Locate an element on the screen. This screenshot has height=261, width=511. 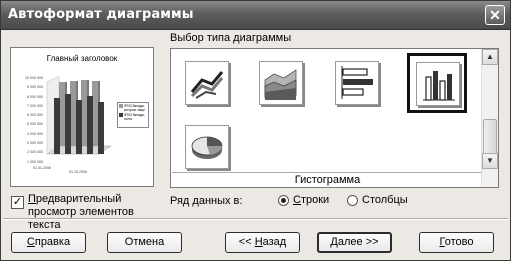
flow-3d-icon is located at coordinates (207, 85).